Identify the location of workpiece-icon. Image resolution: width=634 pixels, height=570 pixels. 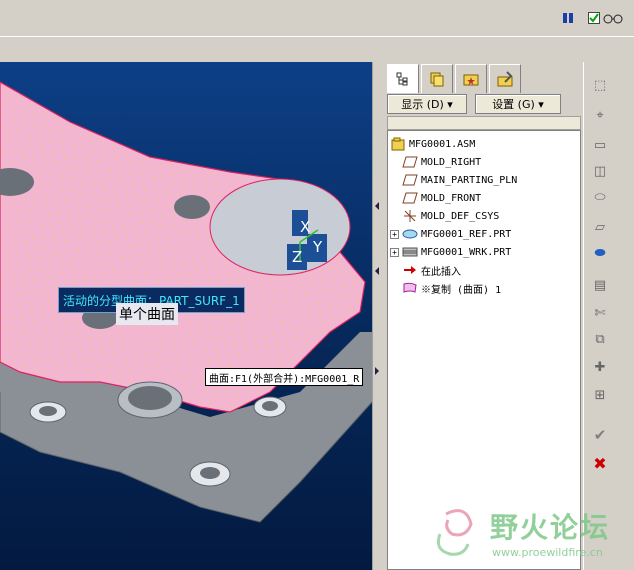
(410, 252).